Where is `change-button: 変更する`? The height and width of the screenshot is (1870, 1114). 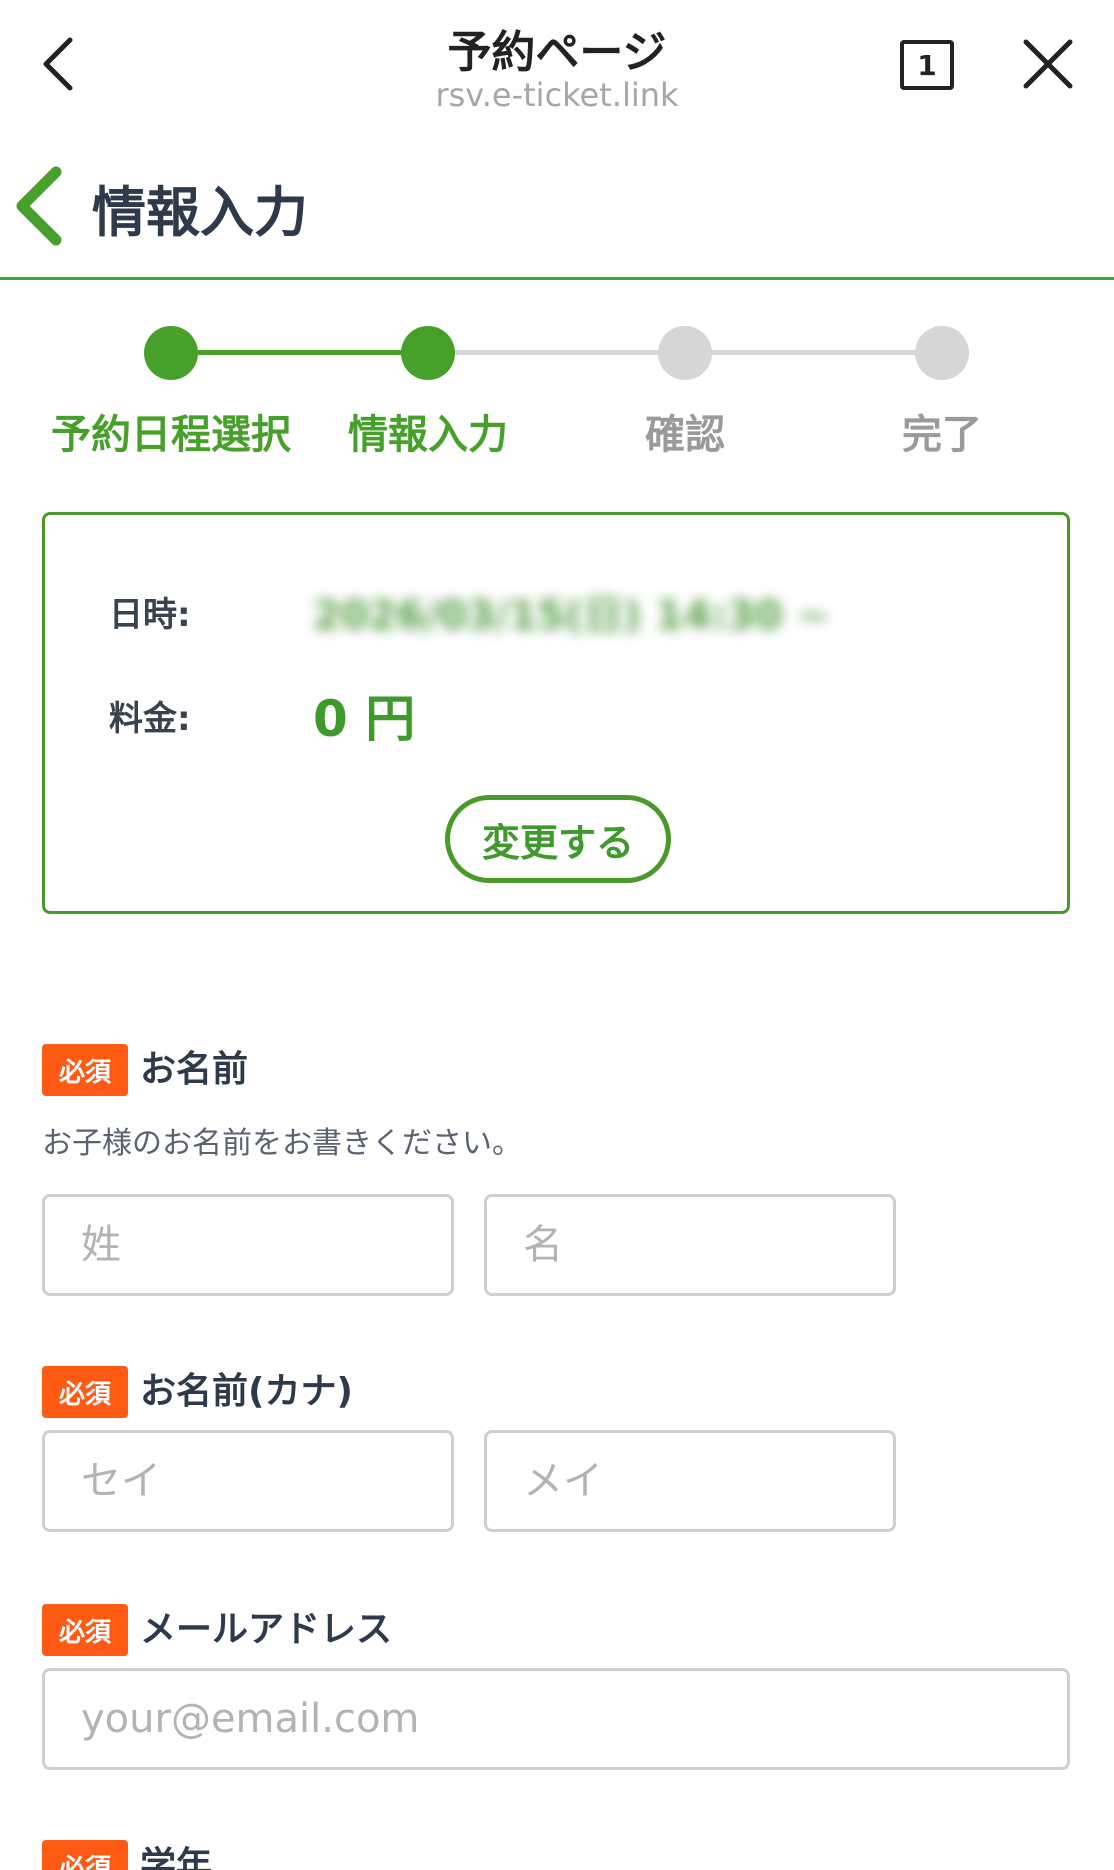 change-button: 変更する is located at coordinates (558, 839).